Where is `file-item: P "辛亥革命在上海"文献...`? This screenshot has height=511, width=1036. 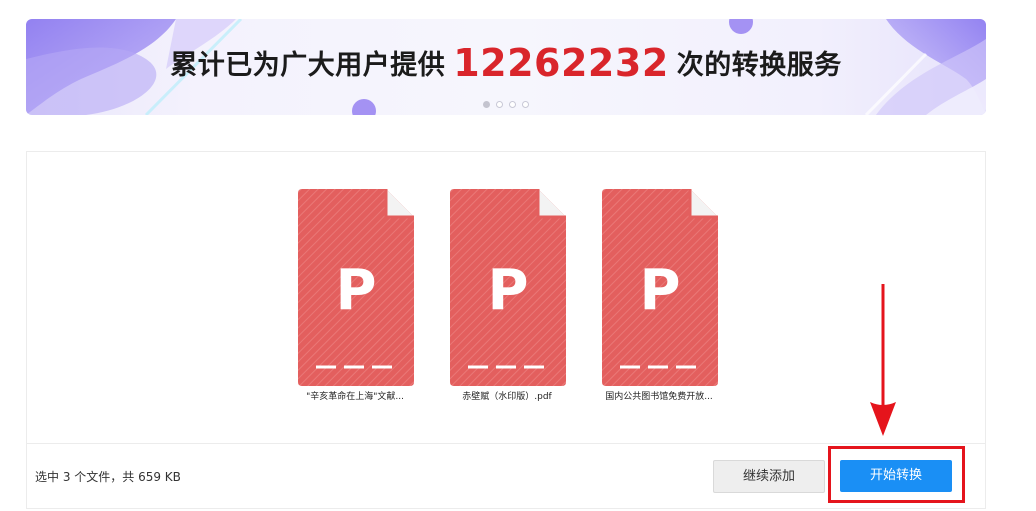
file-item: P "辛亥革命在上海"文献... is located at coordinates (355, 294).